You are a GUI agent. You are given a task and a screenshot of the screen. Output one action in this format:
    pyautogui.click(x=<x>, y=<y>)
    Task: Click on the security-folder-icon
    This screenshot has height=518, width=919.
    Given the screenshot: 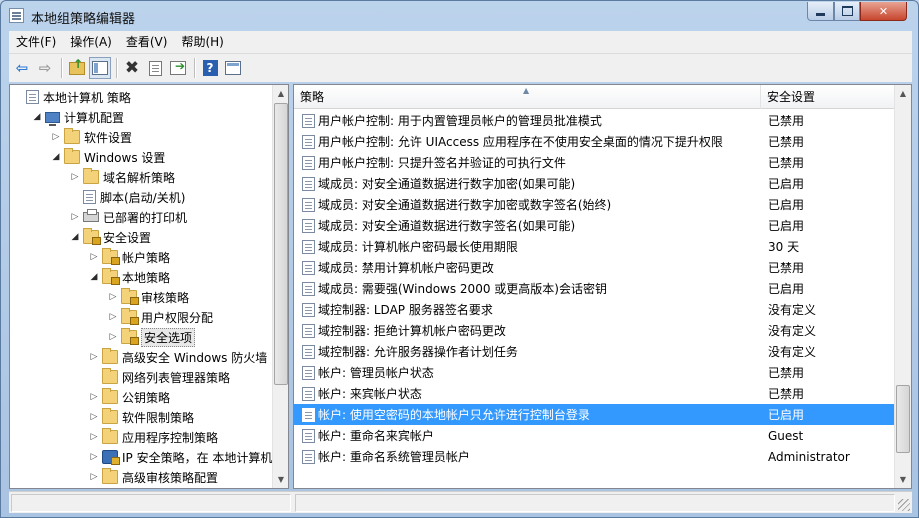 What is the action you would take?
    pyautogui.click(x=130, y=296)
    